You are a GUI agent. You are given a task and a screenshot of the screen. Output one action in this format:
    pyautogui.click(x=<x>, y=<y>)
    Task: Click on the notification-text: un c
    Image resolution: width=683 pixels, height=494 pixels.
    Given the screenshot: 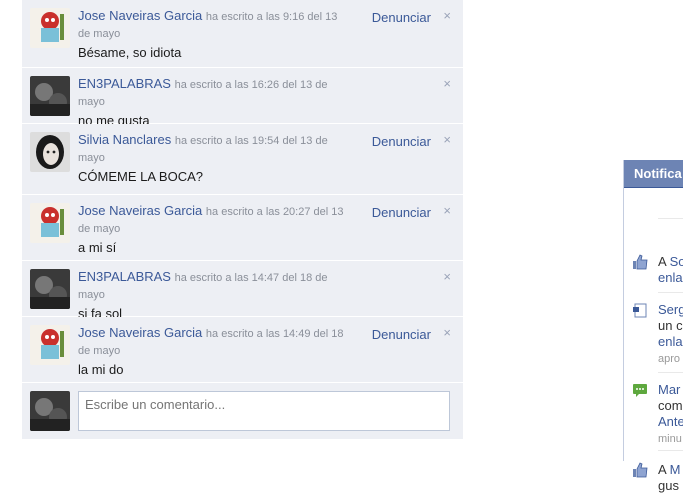 What is the action you would take?
    pyautogui.click(x=670, y=325)
    